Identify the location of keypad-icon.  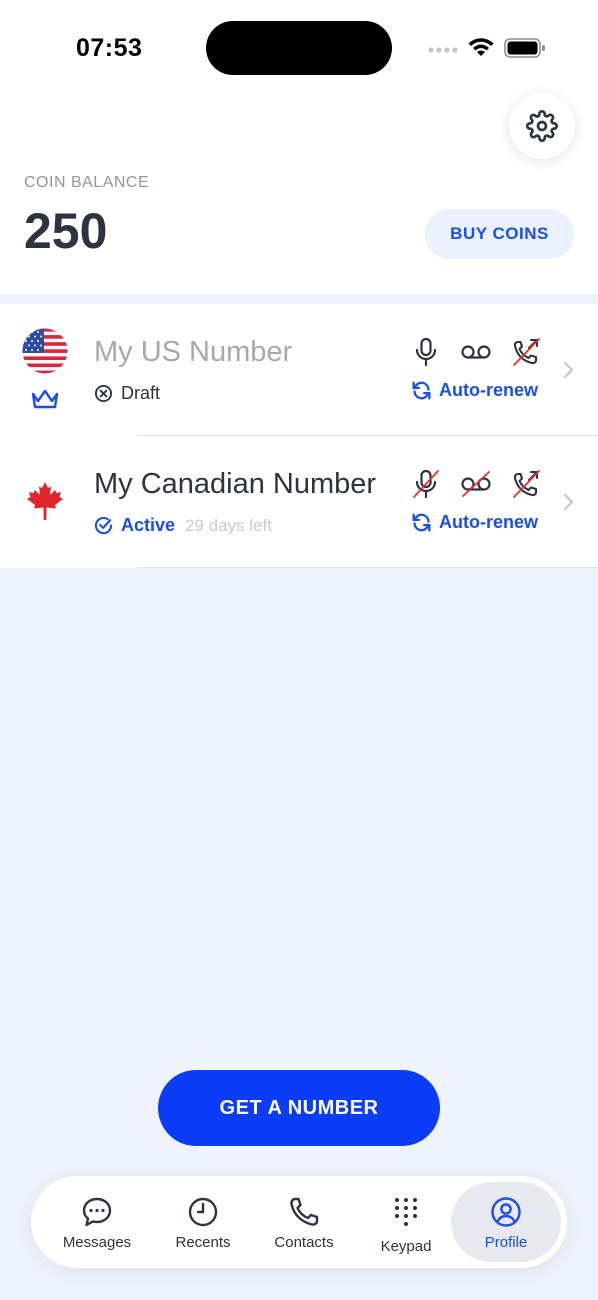
(406, 1212).